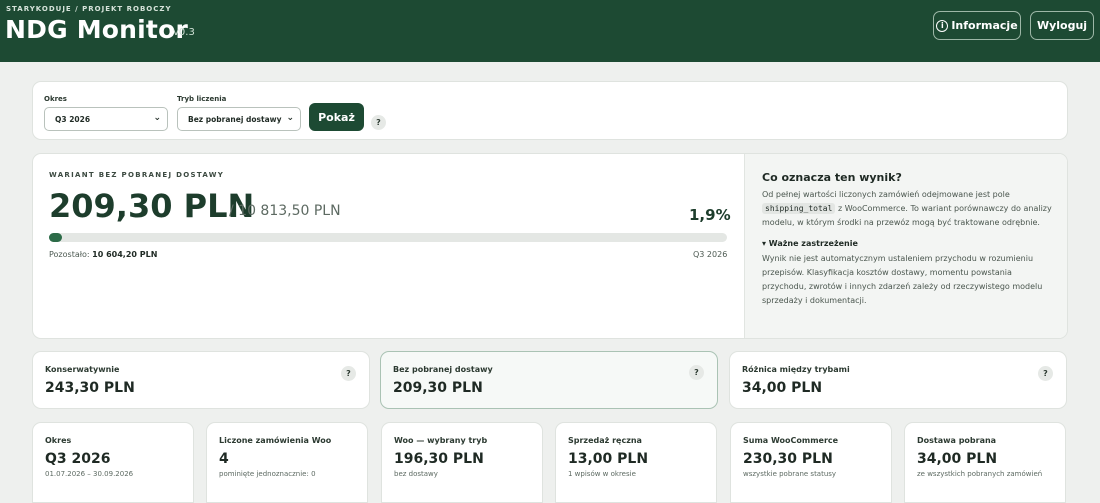  What do you see at coordinates (416, 474) in the screenshot?
I see `stat-subtext: bez dostawy` at bounding box center [416, 474].